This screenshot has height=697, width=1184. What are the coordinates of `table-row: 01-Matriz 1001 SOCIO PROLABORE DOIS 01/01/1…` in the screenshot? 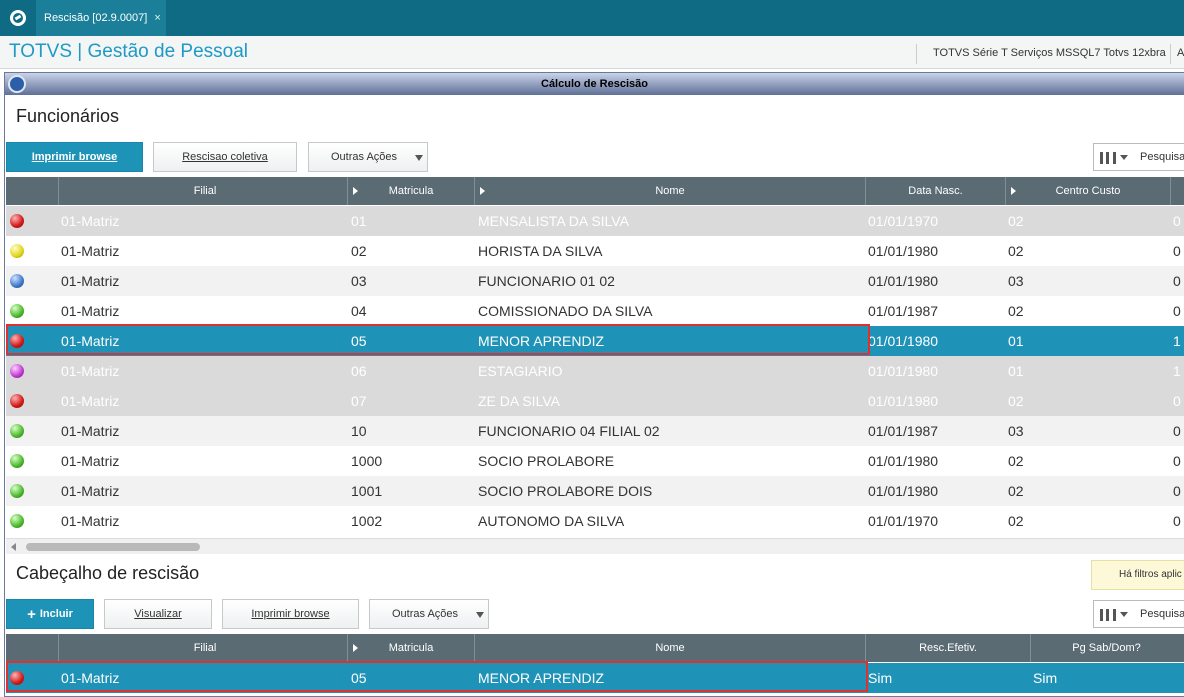 It's located at (595, 491).